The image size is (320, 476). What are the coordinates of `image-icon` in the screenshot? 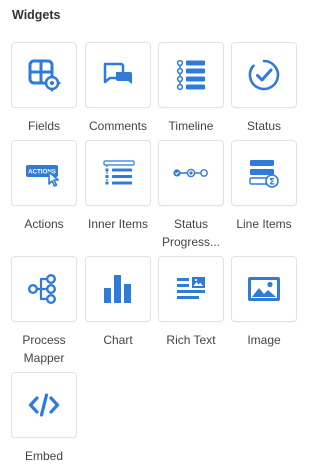 It's located at (264, 289).